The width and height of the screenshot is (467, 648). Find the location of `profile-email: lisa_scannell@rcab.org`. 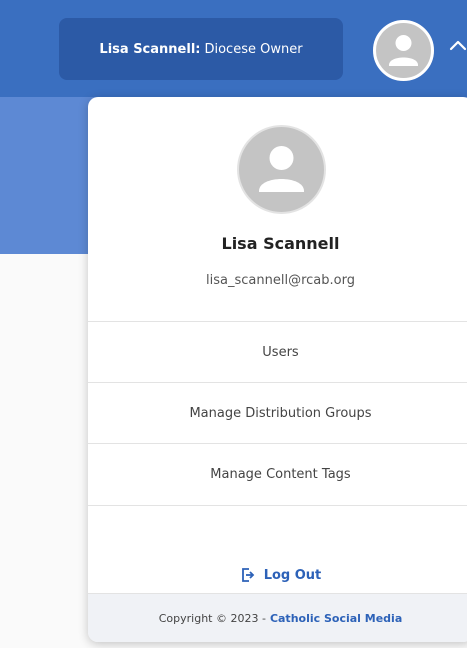

profile-email: lisa_scannell@rcab.org is located at coordinates (280, 280).